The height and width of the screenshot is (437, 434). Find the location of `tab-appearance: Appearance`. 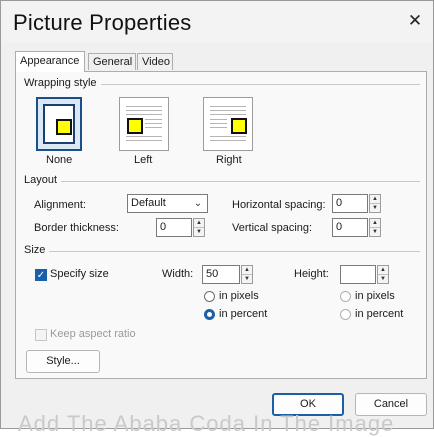

tab-appearance: Appearance is located at coordinates (50, 61).